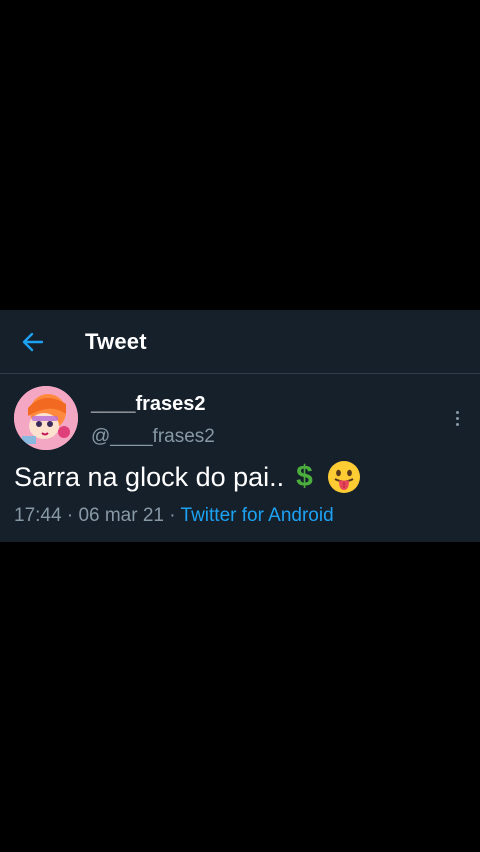  Describe the element at coordinates (149, 476) in the screenshot. I see `tweet-body: Sarra na glock do pai..` at that location.